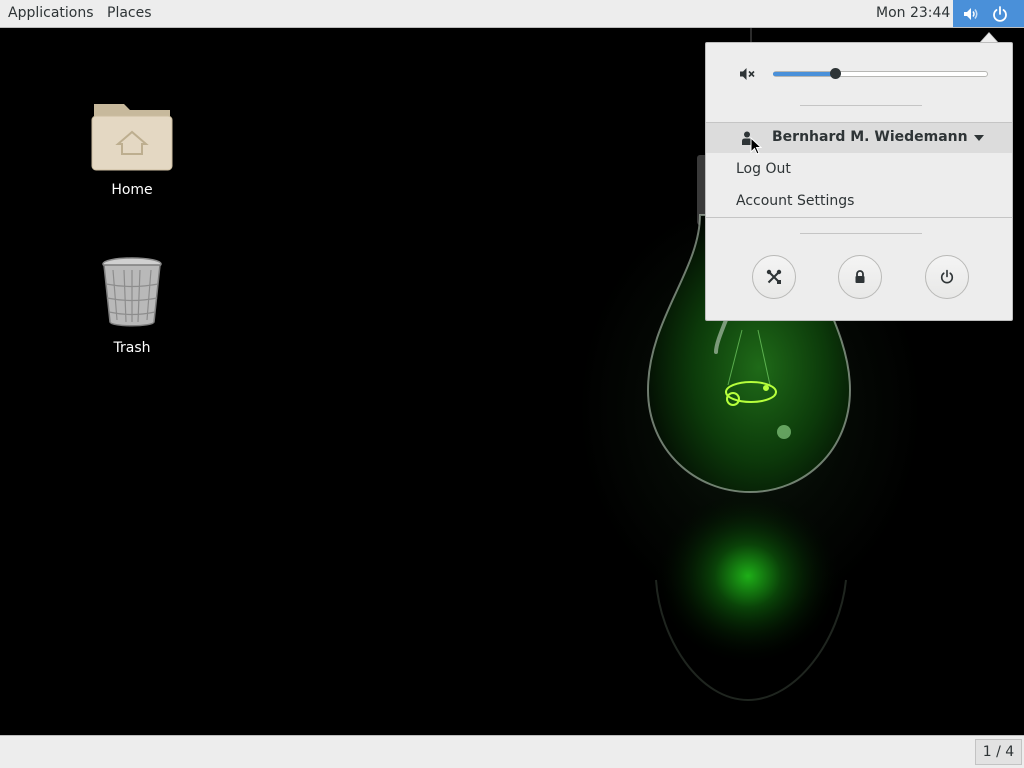 This screenshot has width=1024, height=768. What do you see at coordinates (835, 73) in the screenshot?
I see `volume-slider-handle` at bounding box center [835, 73].